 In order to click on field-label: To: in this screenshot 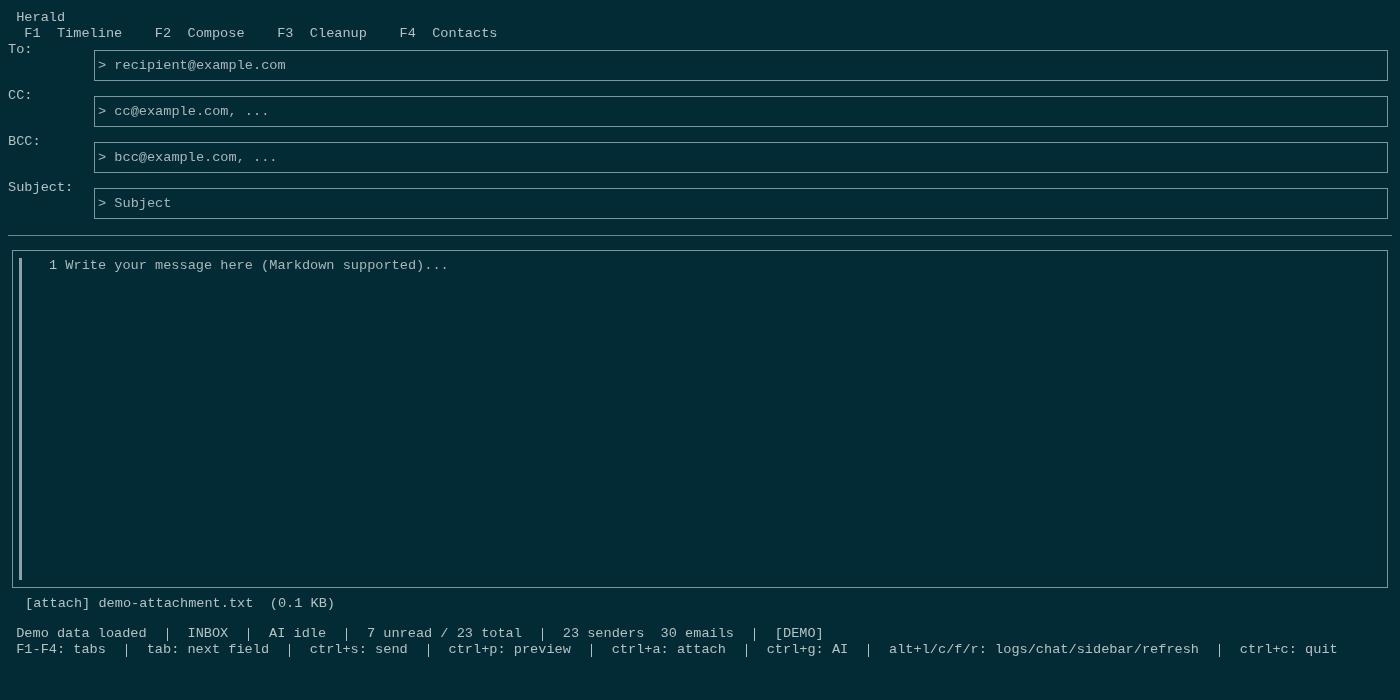, I will do `click(21, 50)`.